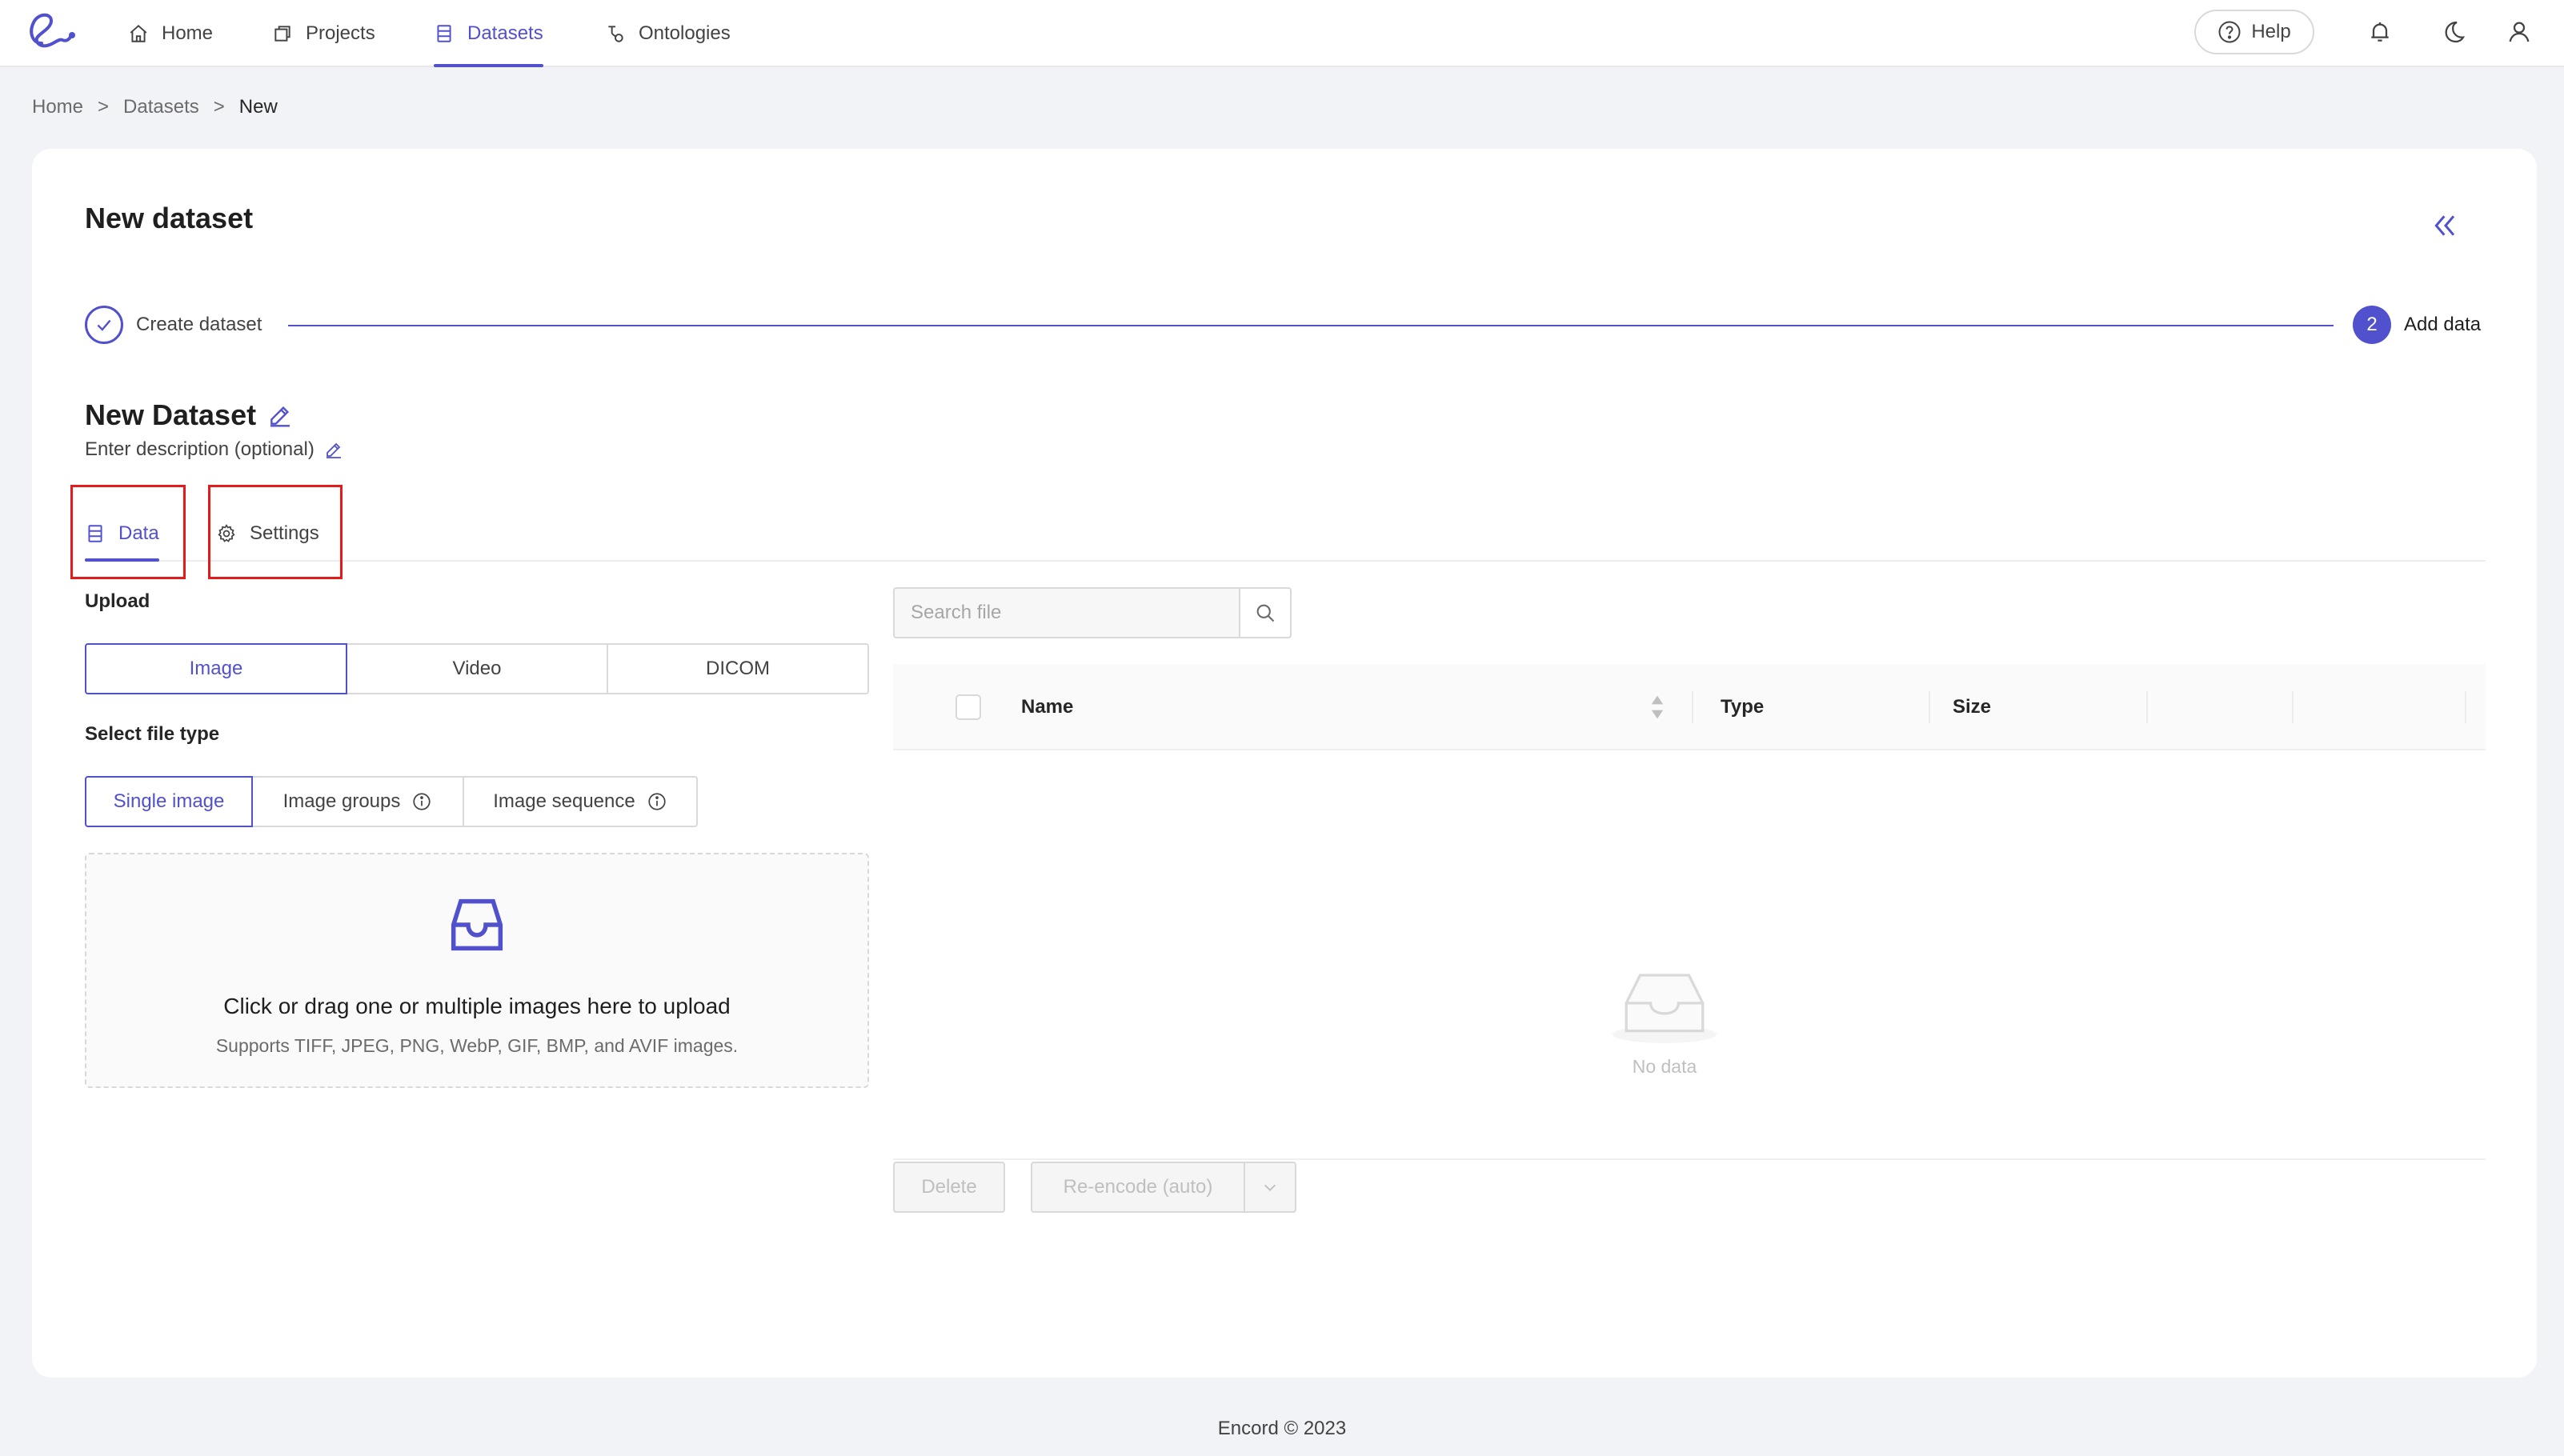 This screenshot has width=2564, height=1456. Describe the element at coordinates (1282, 33) in the screenshot. I see `top-navigation: Home Projects Datasets Ontologies Help` at that location.